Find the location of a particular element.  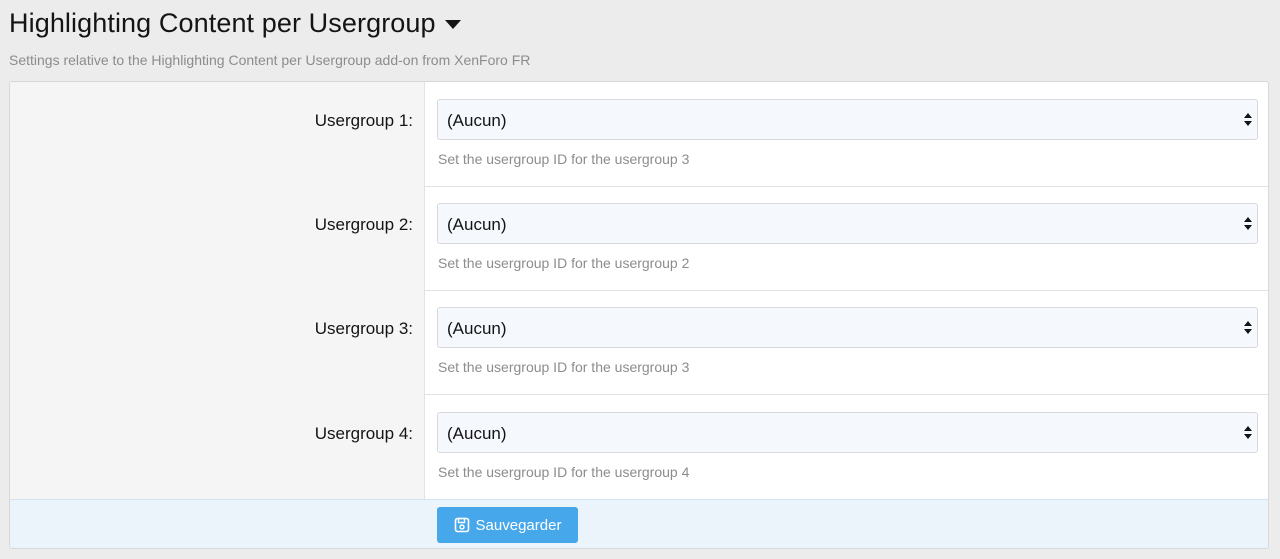

usergroup-1-hint: Set the usergroup ID for the usergroup 3 is located at coordinates (564, 159).